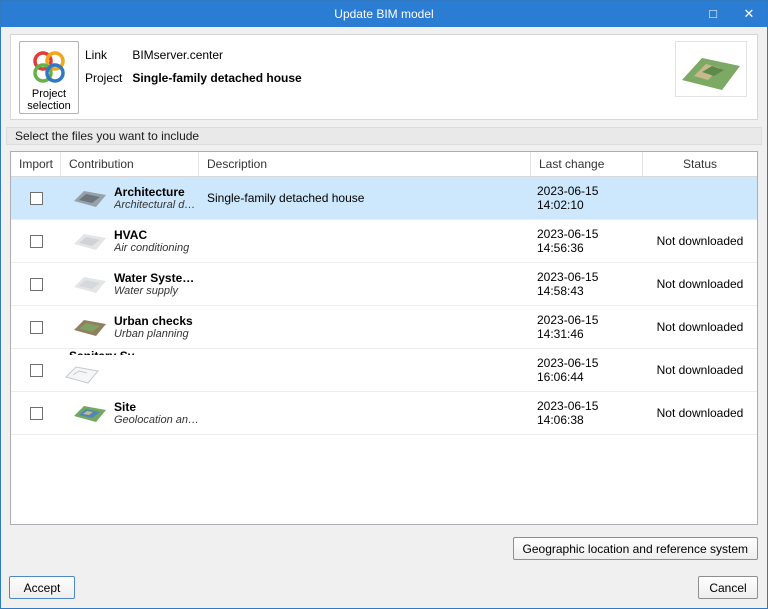 This screenshot has width=768, height=609. Describe the element at coordinates (42, 587) in the screenshot. I see `accept-button: Accept` at that location.